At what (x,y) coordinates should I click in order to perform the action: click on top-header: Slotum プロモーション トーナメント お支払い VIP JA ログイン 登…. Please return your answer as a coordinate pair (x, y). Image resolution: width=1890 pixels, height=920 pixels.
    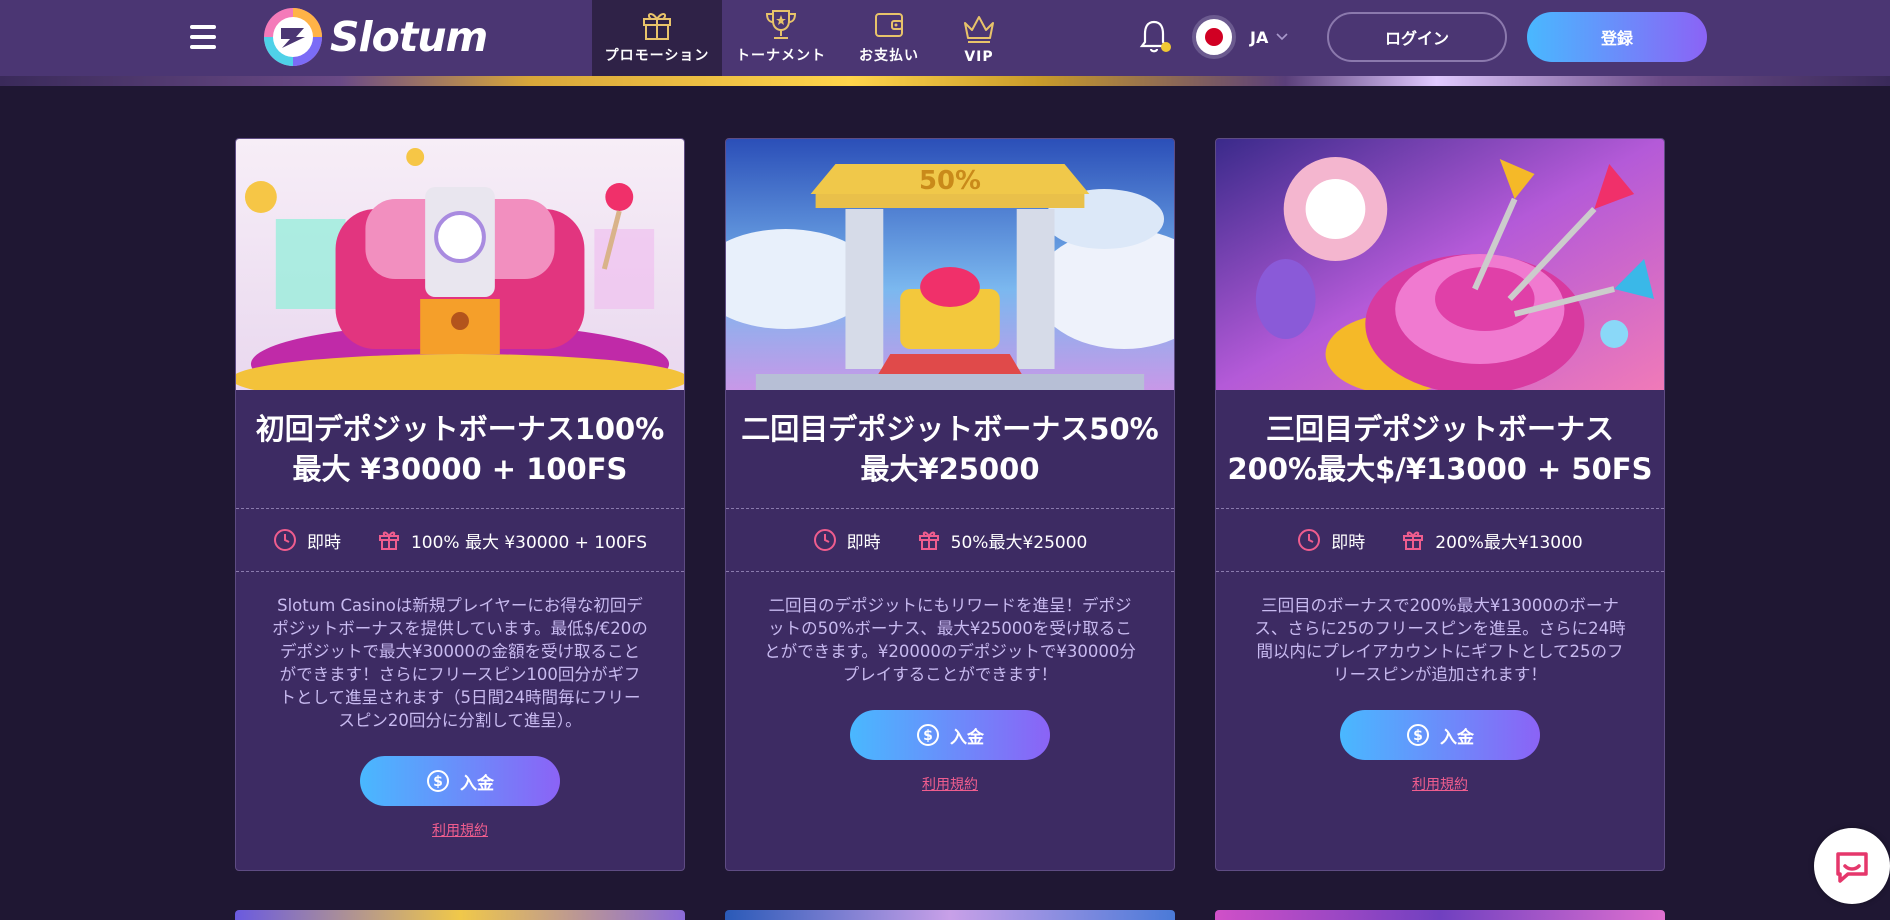
    Looking at the image, I should click on (945, 38).